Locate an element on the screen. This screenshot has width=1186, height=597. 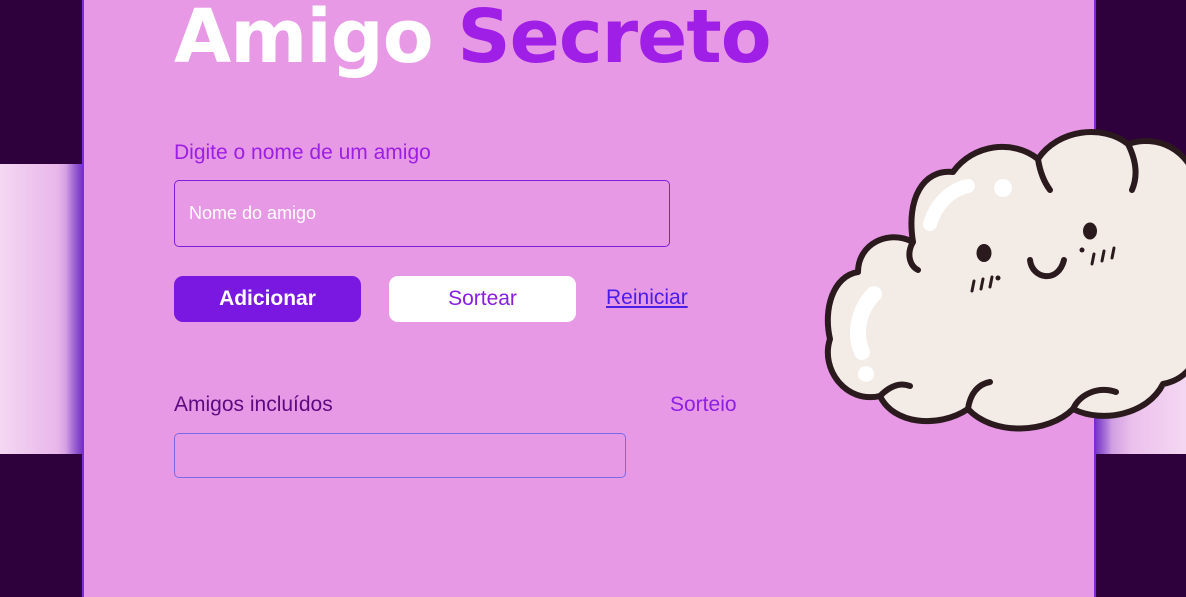
draw-button: Sortear is located at coordinates (482, 299).